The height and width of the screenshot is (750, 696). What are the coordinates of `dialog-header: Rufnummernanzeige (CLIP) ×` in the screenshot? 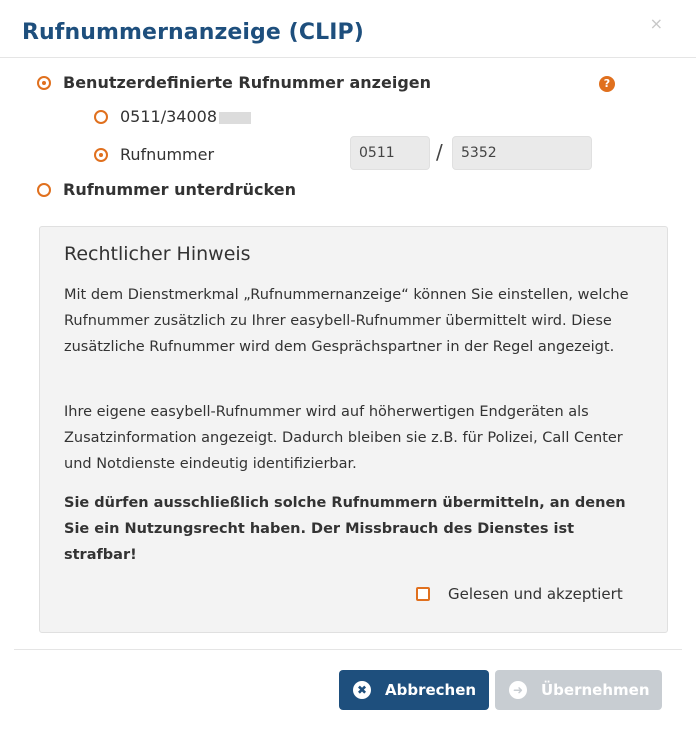 It's located at (348, 29).